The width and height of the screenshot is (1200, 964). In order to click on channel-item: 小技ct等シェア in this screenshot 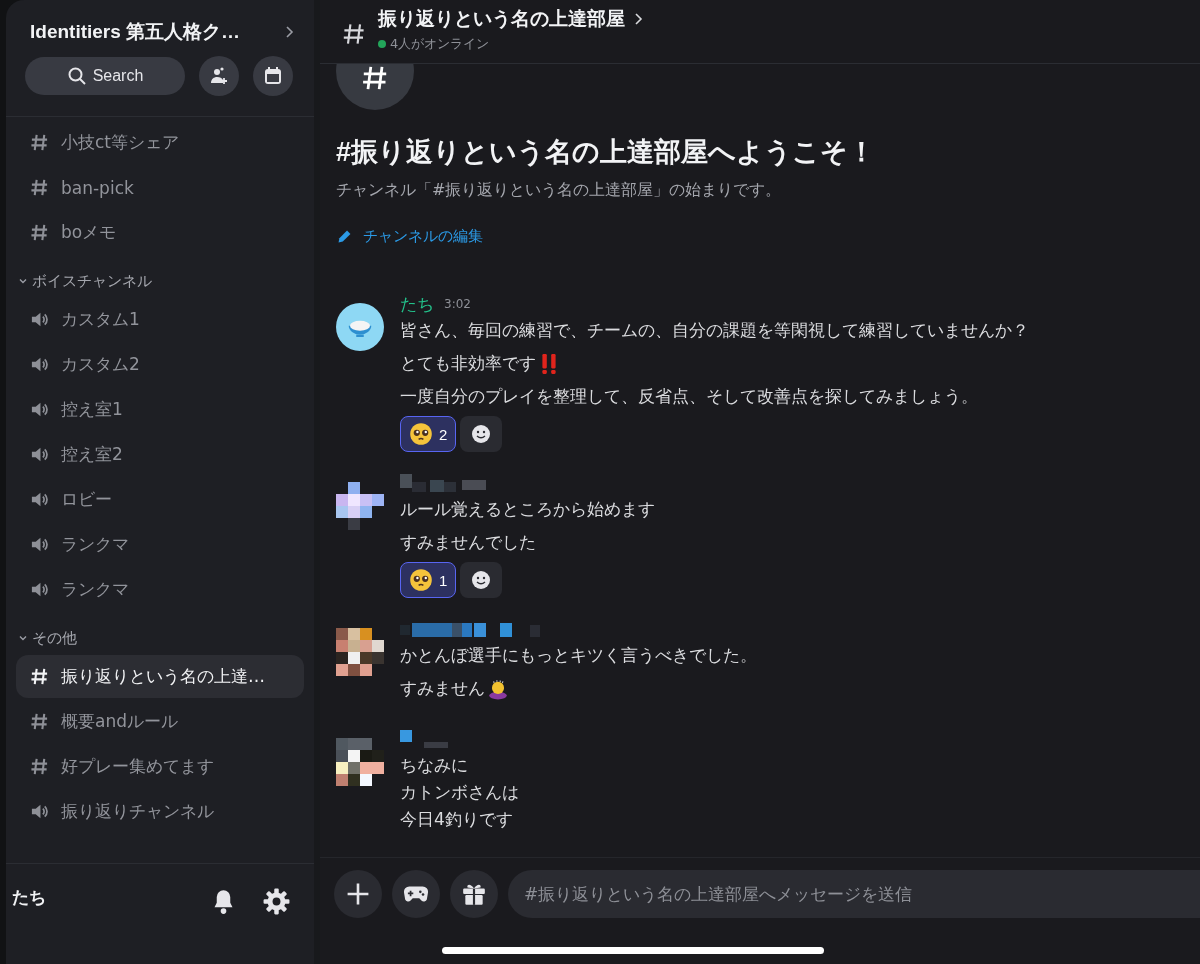, I will do `click(160, 142)`.